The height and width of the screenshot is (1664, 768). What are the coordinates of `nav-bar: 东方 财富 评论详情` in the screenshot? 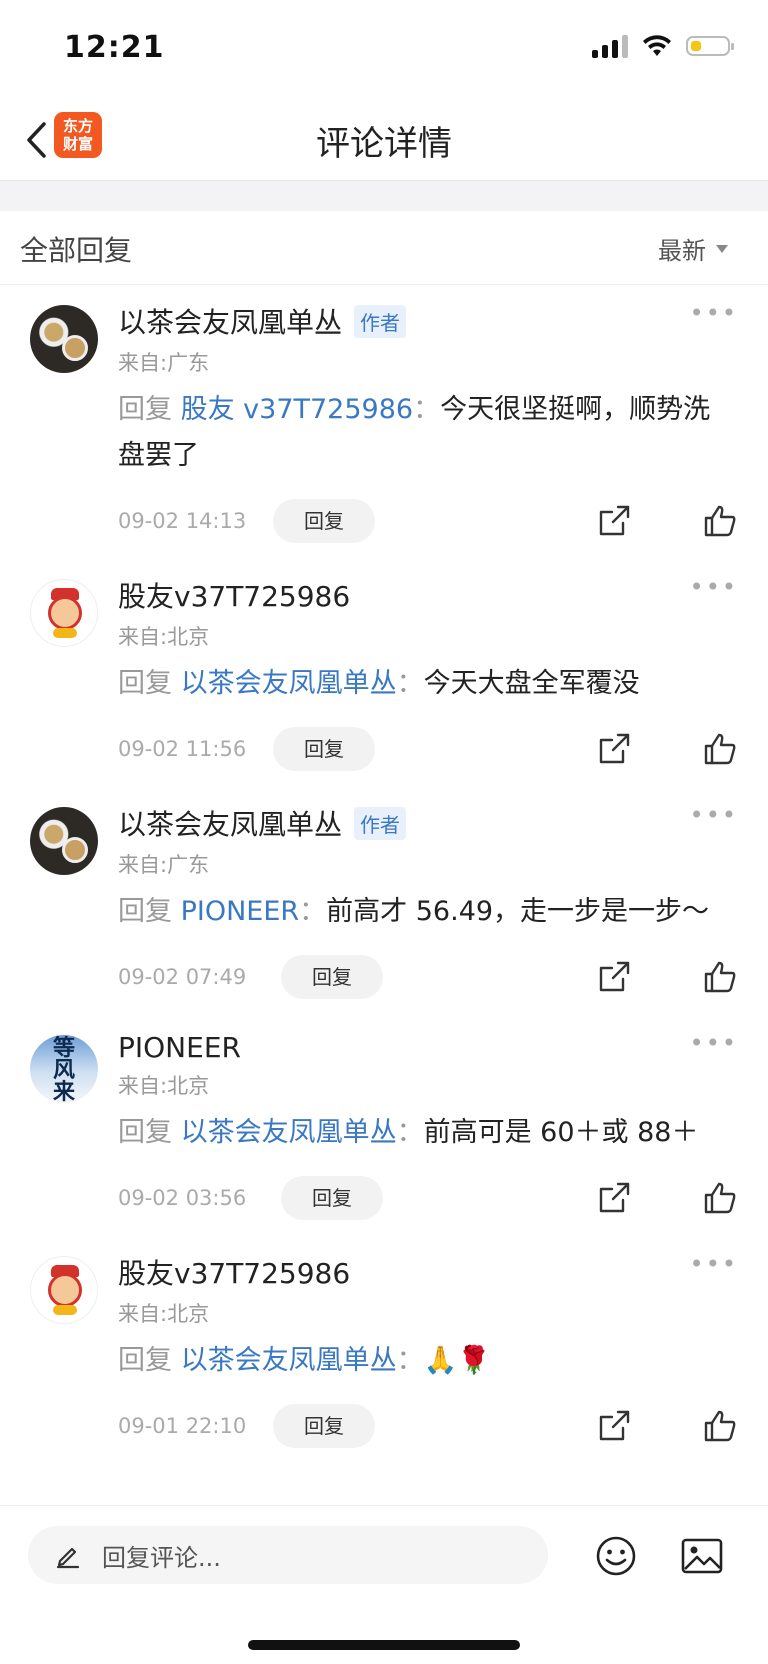 It's located at (384, 140).